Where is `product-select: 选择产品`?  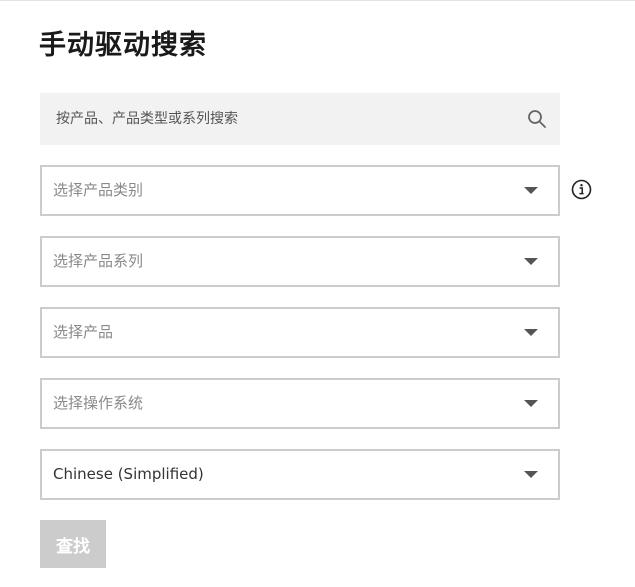
product-select: 选择产品 is located at coordinates (300, 332).